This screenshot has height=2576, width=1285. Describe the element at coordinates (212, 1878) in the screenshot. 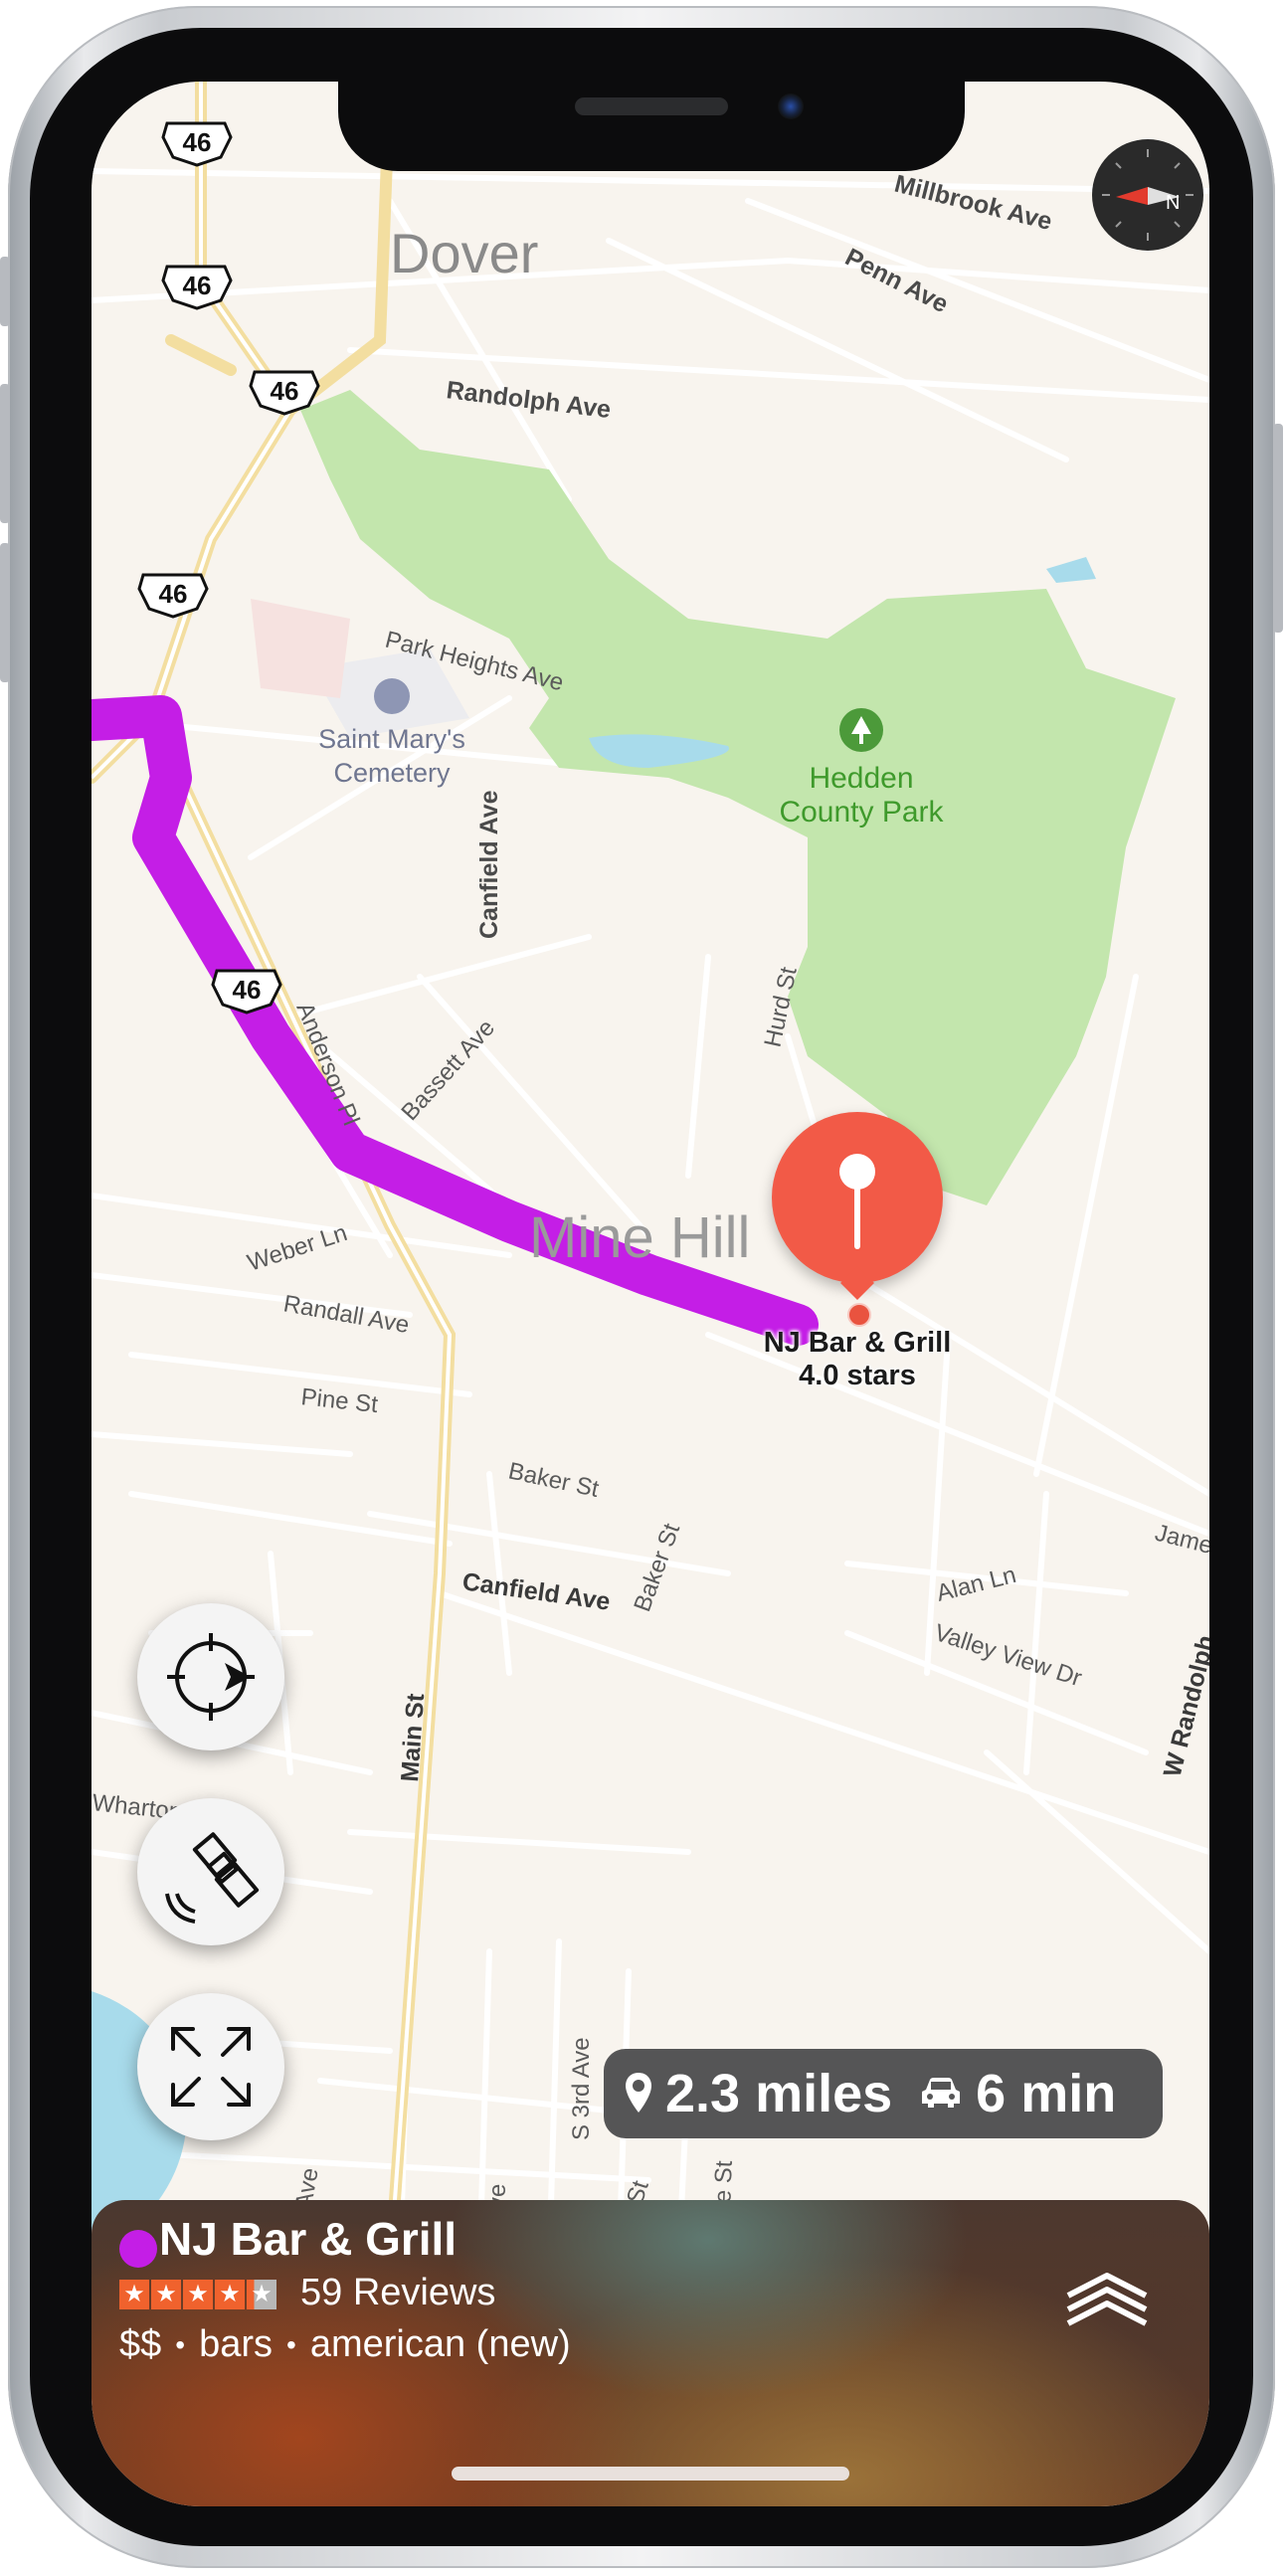

I see `satellite-icon` at that location.